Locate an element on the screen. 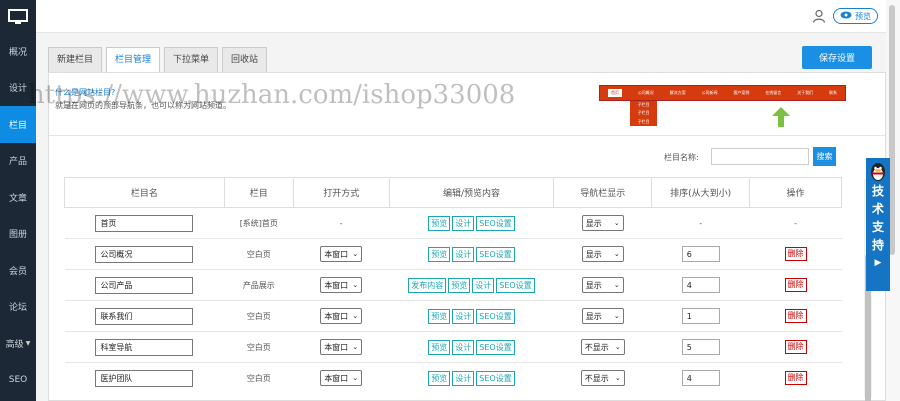  search-button: 搜索 is located at coordinates (824, 156).